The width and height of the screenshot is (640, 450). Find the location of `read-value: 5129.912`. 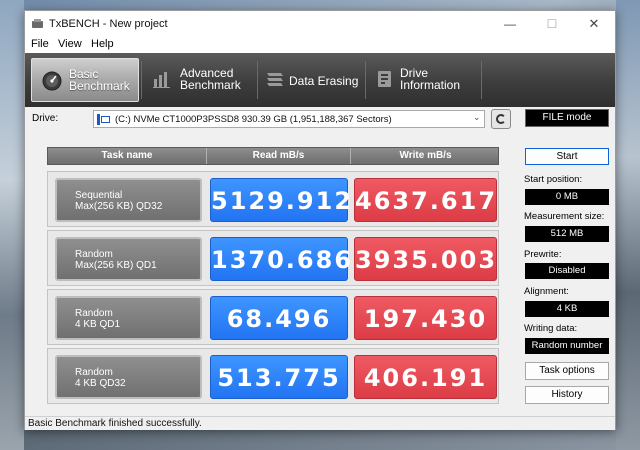

read-value: 5129.912 is located at coordinates (280, 200).